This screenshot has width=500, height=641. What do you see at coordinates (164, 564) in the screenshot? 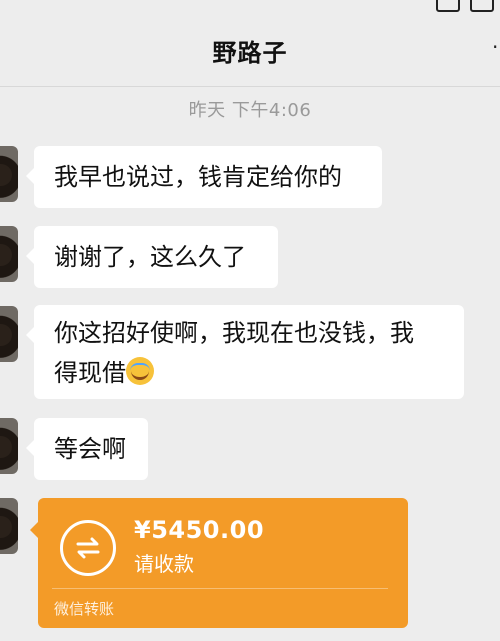
I see `transfer-status: 请收款` at bounding box center [164, 564].